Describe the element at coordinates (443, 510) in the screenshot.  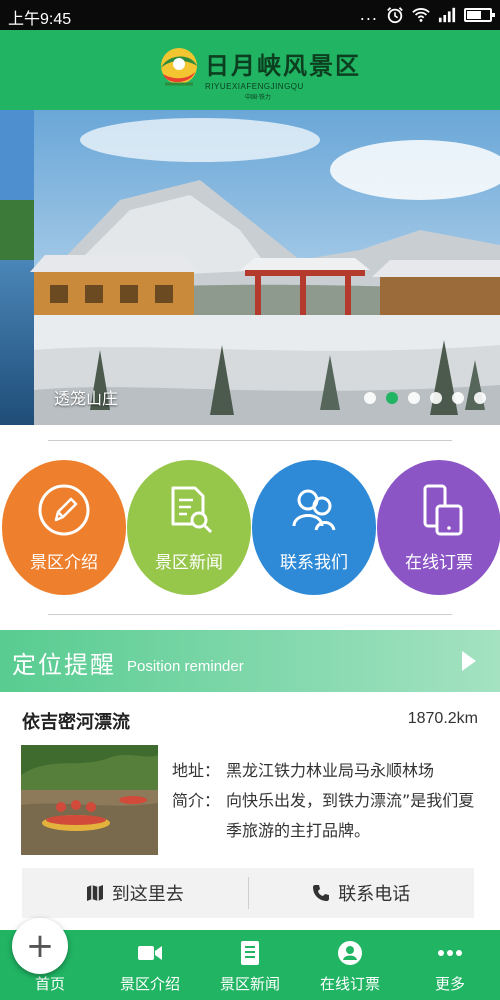
I see `phone-tablet-icon` at that location.